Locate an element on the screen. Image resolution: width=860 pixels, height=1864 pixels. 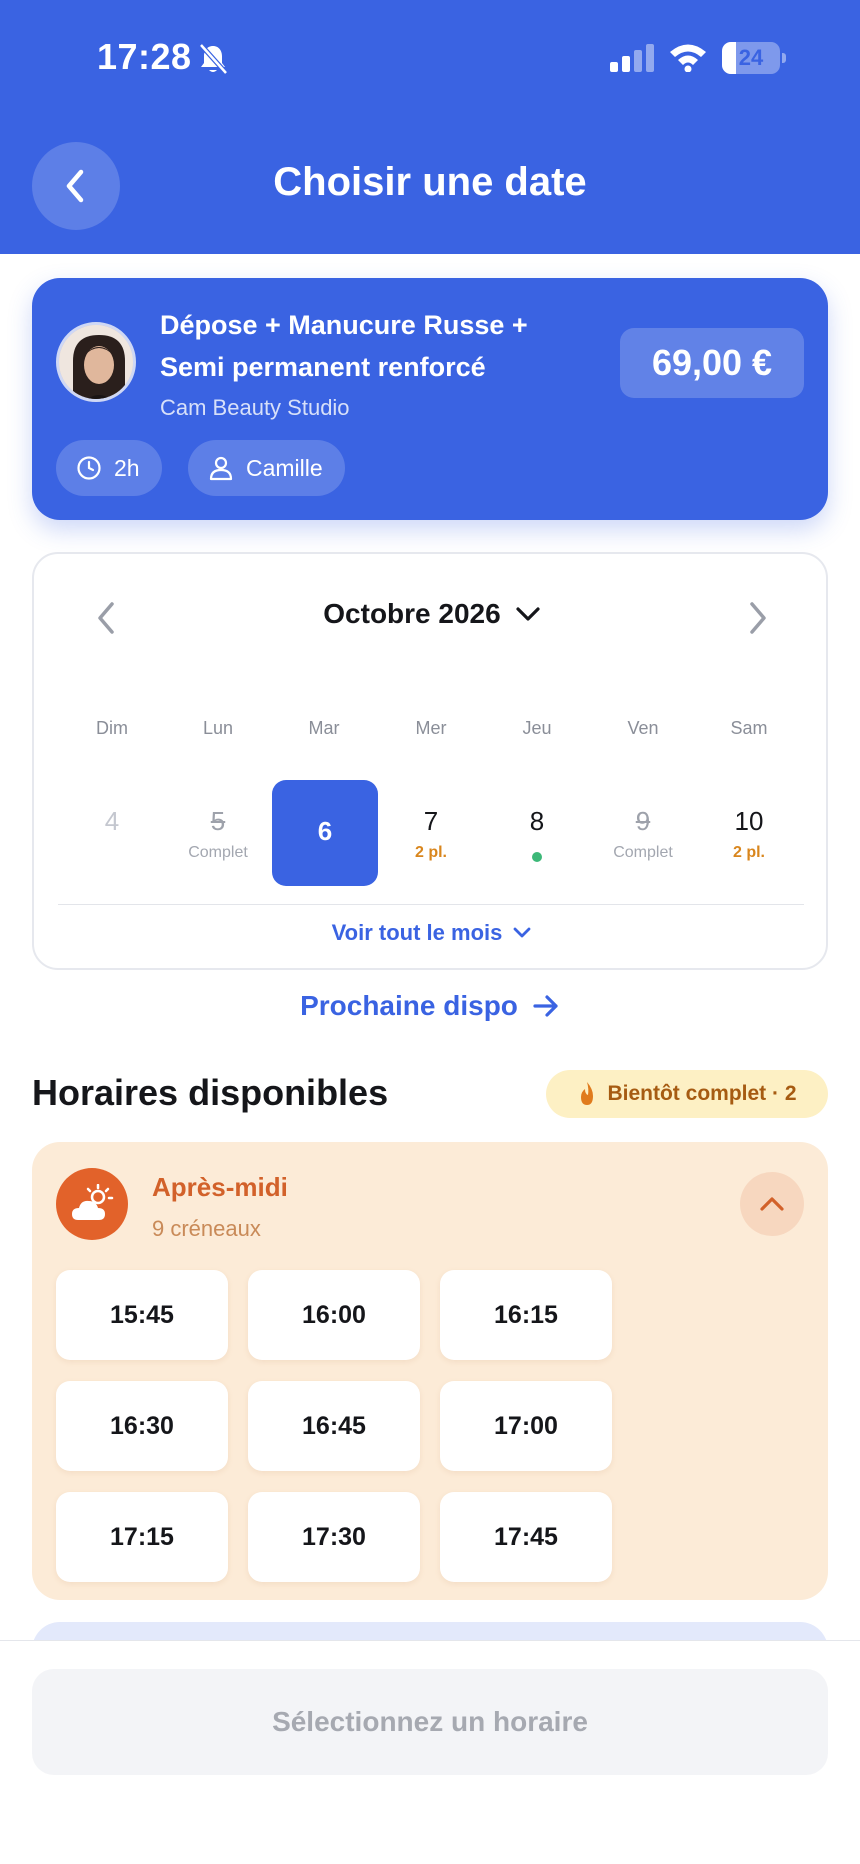
calendar-day: 5 Complet is located at coordinates (218, 833).